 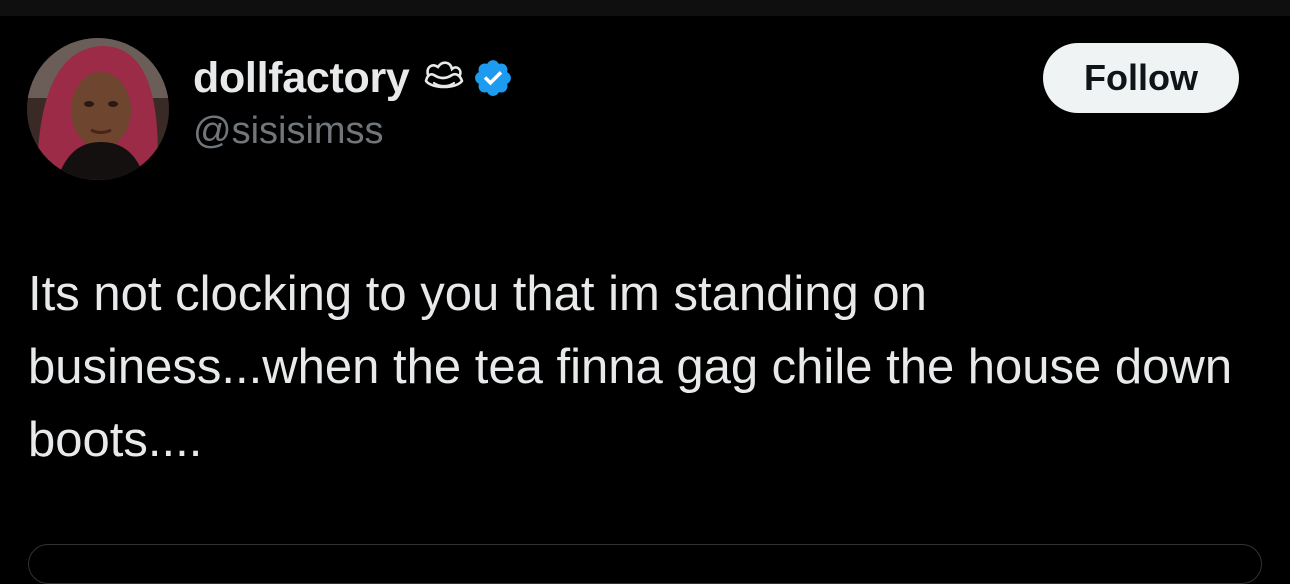 What do you see at coordinates (444, 78) in the screenshot?
I see `cowboy-hat-icon` at bounding box center [444, 78].